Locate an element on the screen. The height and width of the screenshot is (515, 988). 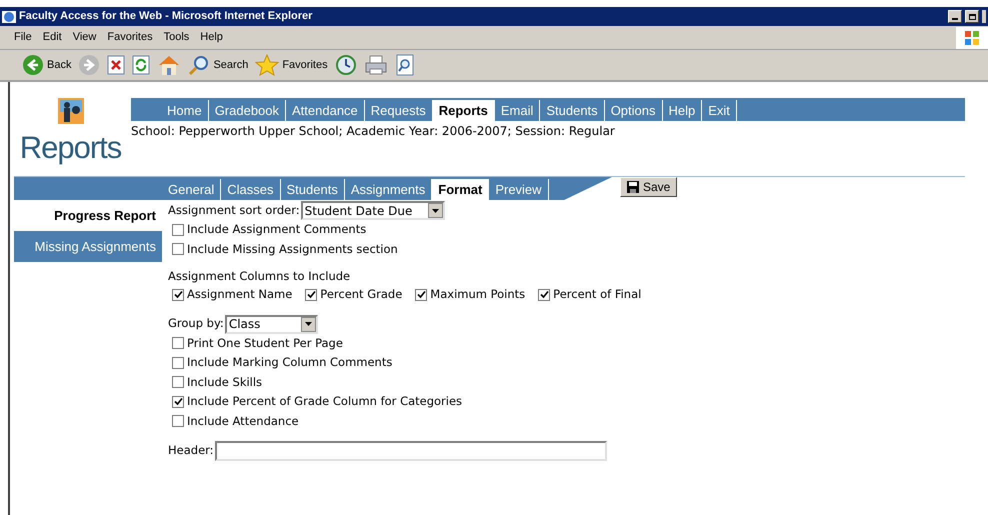
sub-tab: Format is located at coordinates (461, 189).